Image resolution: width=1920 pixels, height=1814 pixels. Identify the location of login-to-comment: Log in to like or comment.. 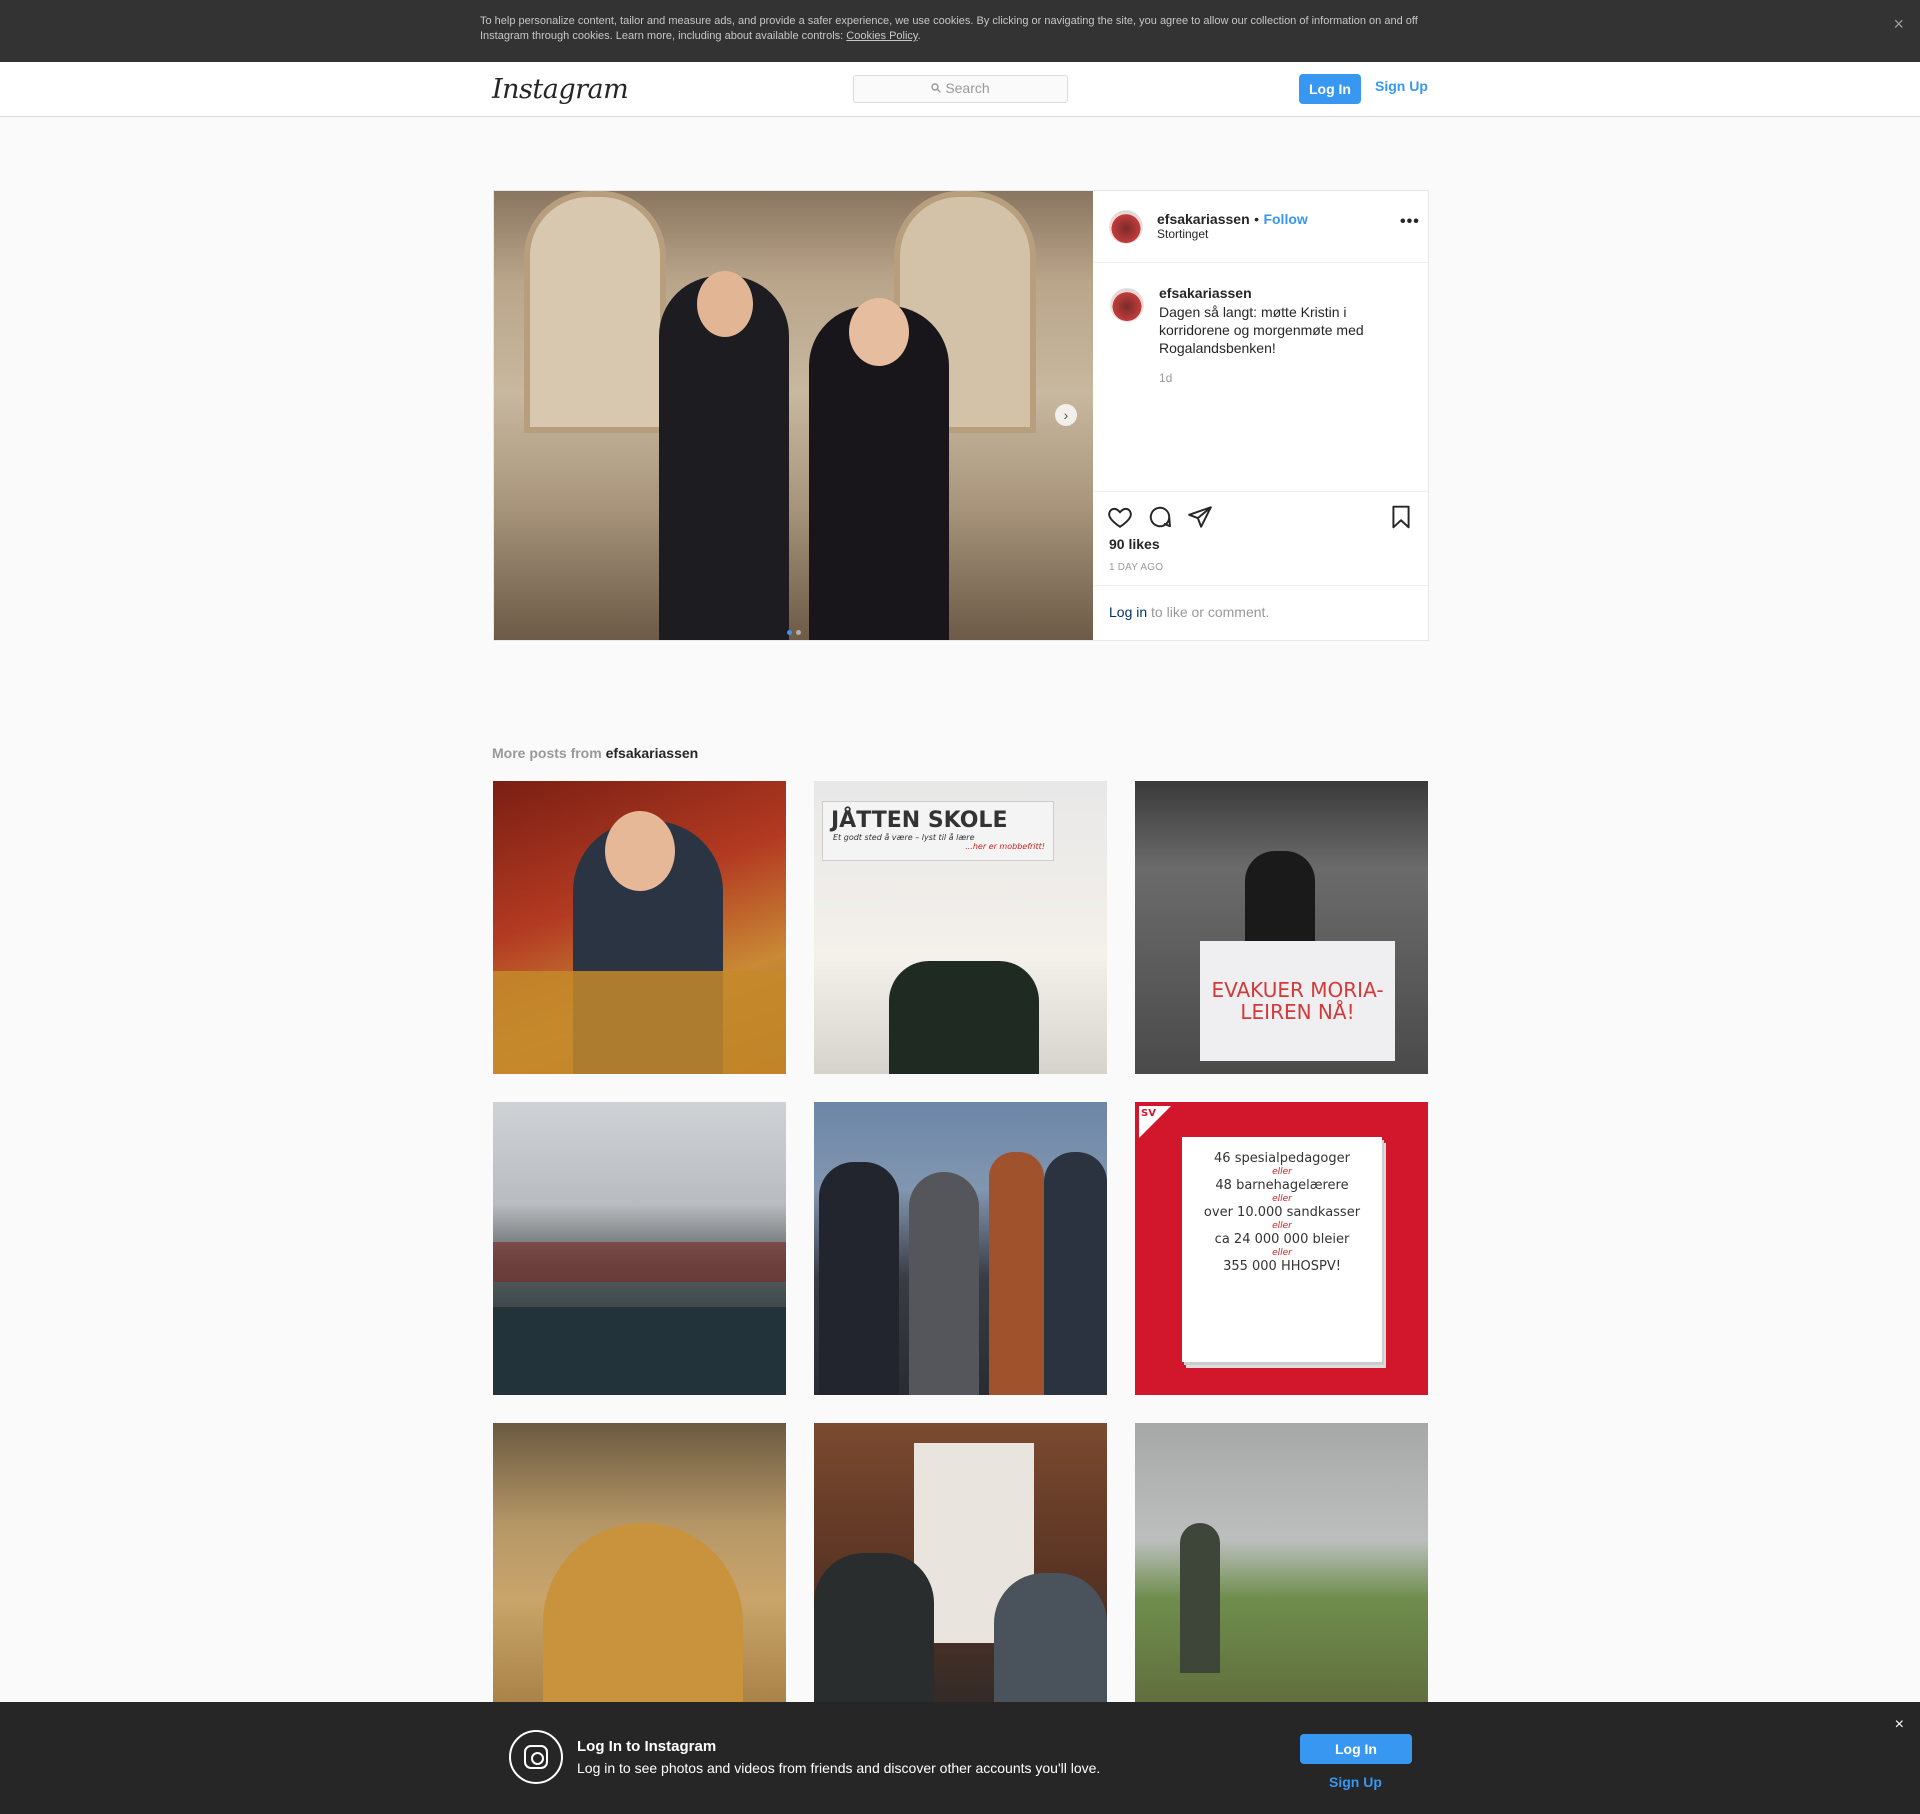
(1189, 612).